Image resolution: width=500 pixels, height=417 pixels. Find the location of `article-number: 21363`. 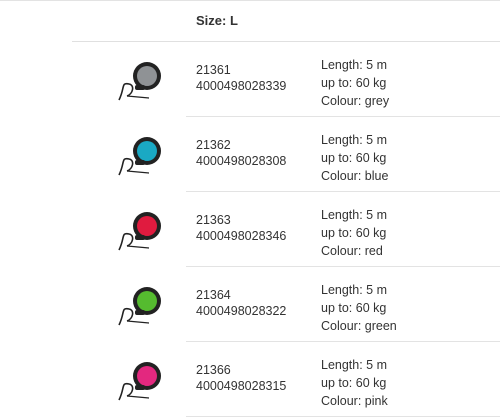

article-number: 21363 is located at coordinates (213, 220).